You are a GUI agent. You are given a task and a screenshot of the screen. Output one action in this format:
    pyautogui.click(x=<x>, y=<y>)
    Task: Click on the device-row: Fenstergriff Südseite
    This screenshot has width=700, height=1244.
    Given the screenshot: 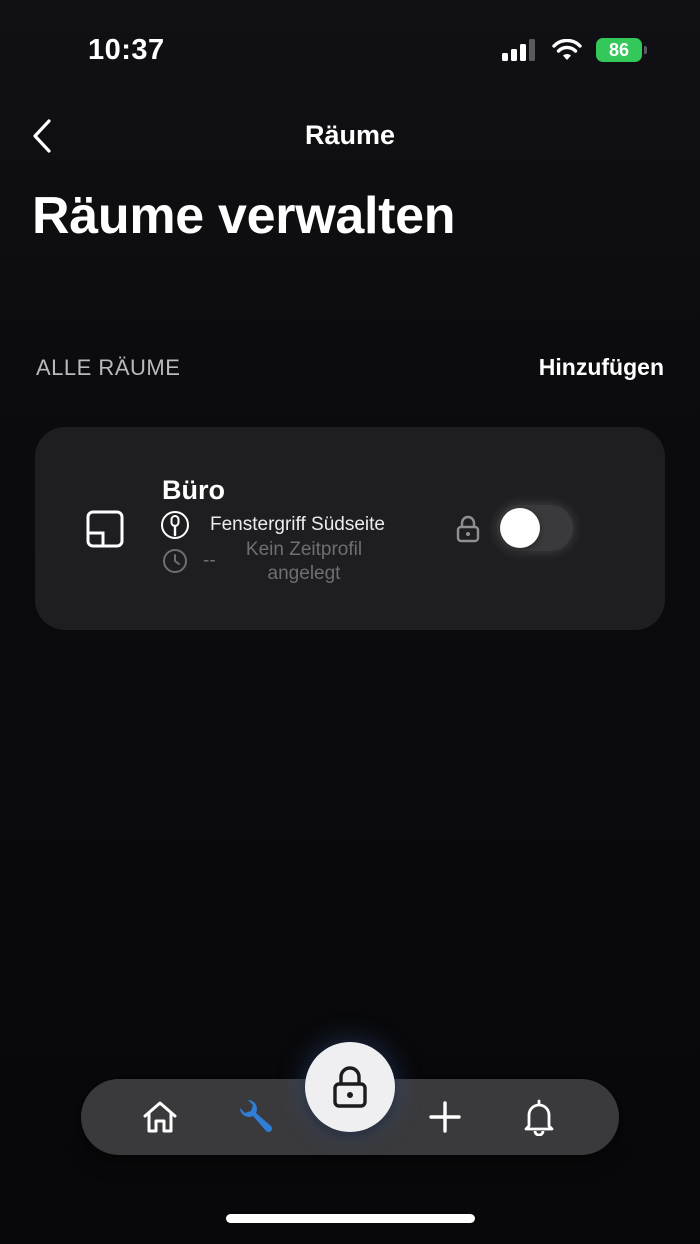 What is the action you would take?
    pyautogui.click(x=272, y=525)
    